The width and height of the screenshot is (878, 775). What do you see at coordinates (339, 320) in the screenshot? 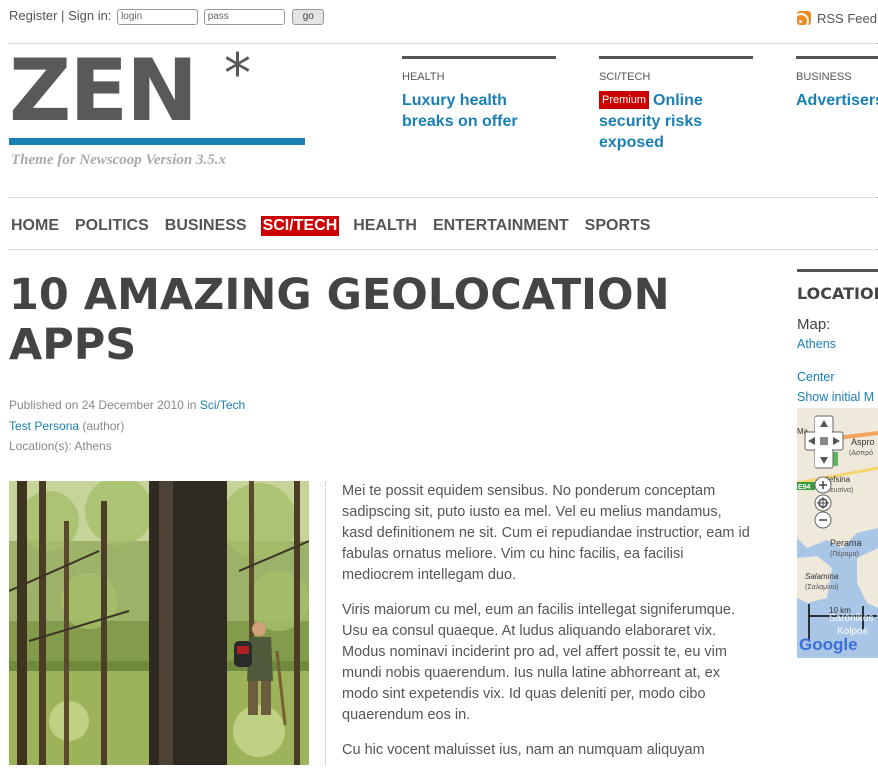
I see `article-title: 10 AMAZING GEOLOCATION APPS` at bounding box center [339, 320].